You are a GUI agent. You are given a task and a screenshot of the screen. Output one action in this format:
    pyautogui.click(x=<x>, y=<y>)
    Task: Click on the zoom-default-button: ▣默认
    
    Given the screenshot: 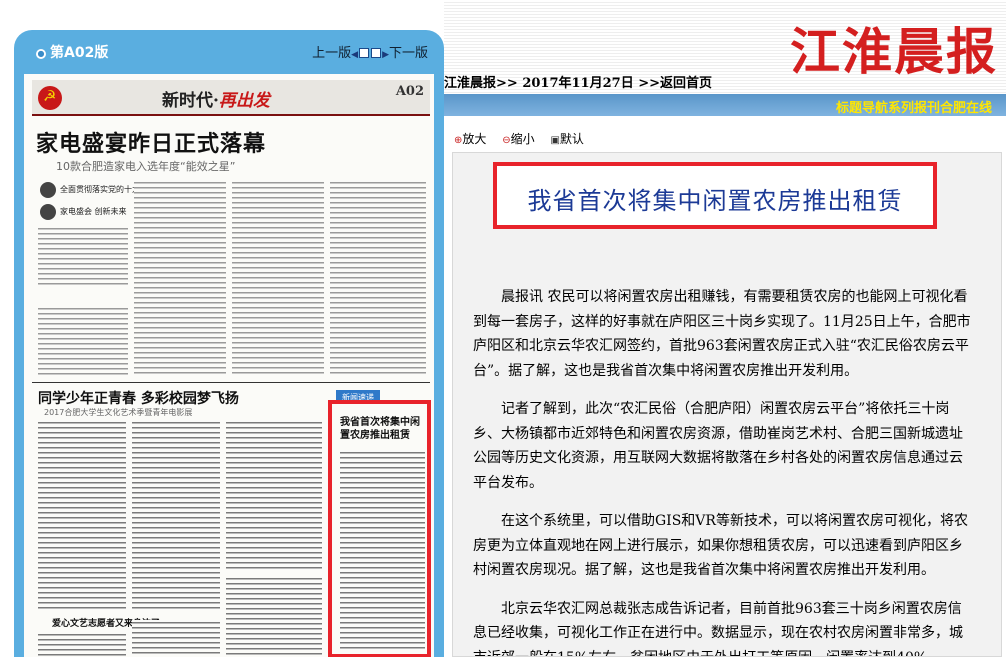 What is the action you would take?
    pyautogui.click(x=569, y=139)
    